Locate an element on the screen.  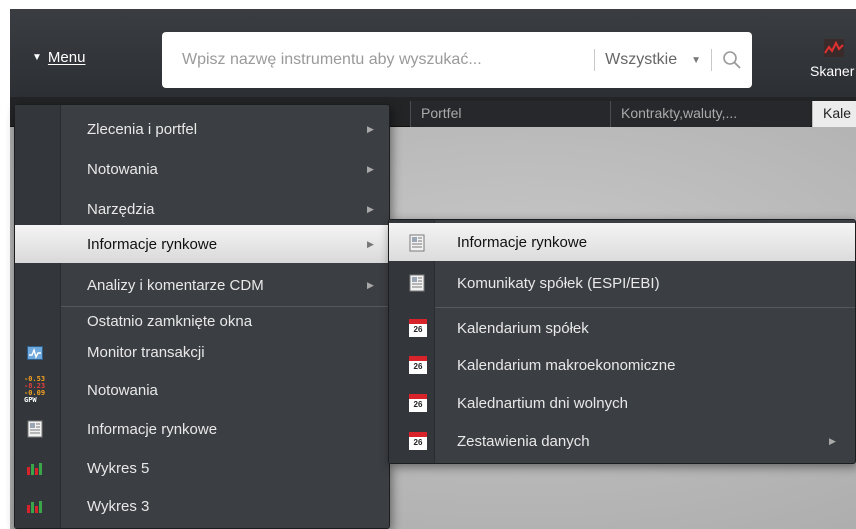
recent-item-notowania: -0.53 -8.23 -0.09 GPW Notowania is located at coordinates (202, 390).